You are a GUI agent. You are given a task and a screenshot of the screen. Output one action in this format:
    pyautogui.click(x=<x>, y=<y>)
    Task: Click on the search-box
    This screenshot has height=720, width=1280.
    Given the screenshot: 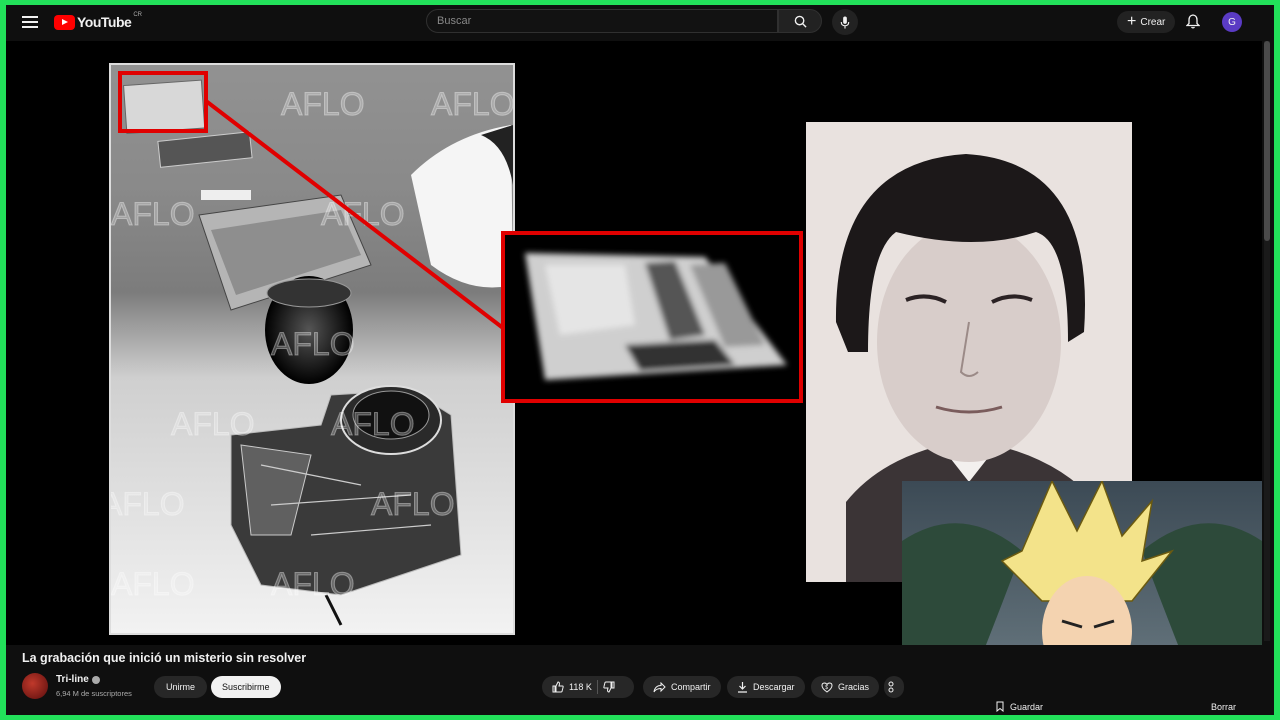 What is the action you would take?
    pyautogui.click(x=602, y=21)
    